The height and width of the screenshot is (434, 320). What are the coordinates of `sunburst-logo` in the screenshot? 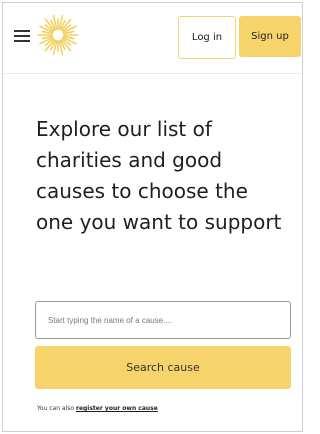 It's located at (58, 35).